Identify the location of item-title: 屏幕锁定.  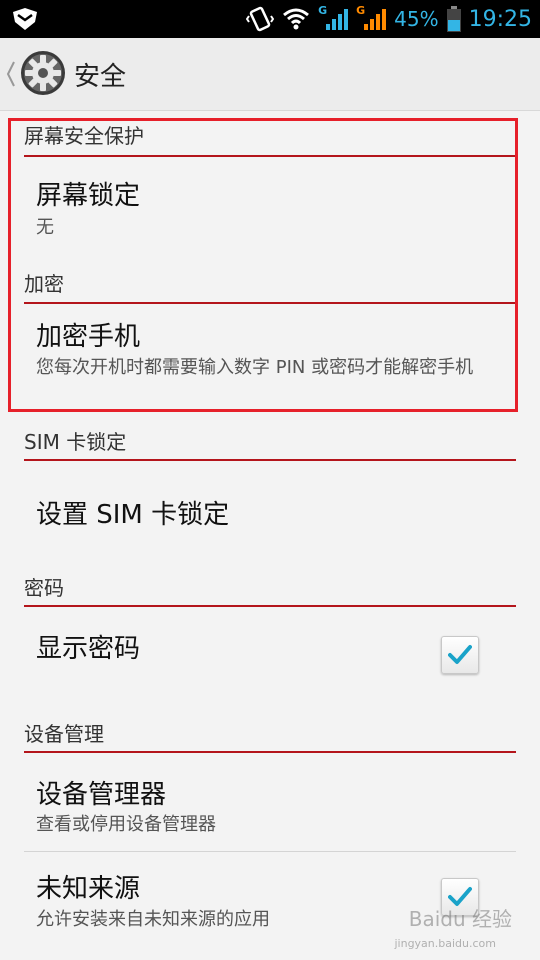
(88, 196).